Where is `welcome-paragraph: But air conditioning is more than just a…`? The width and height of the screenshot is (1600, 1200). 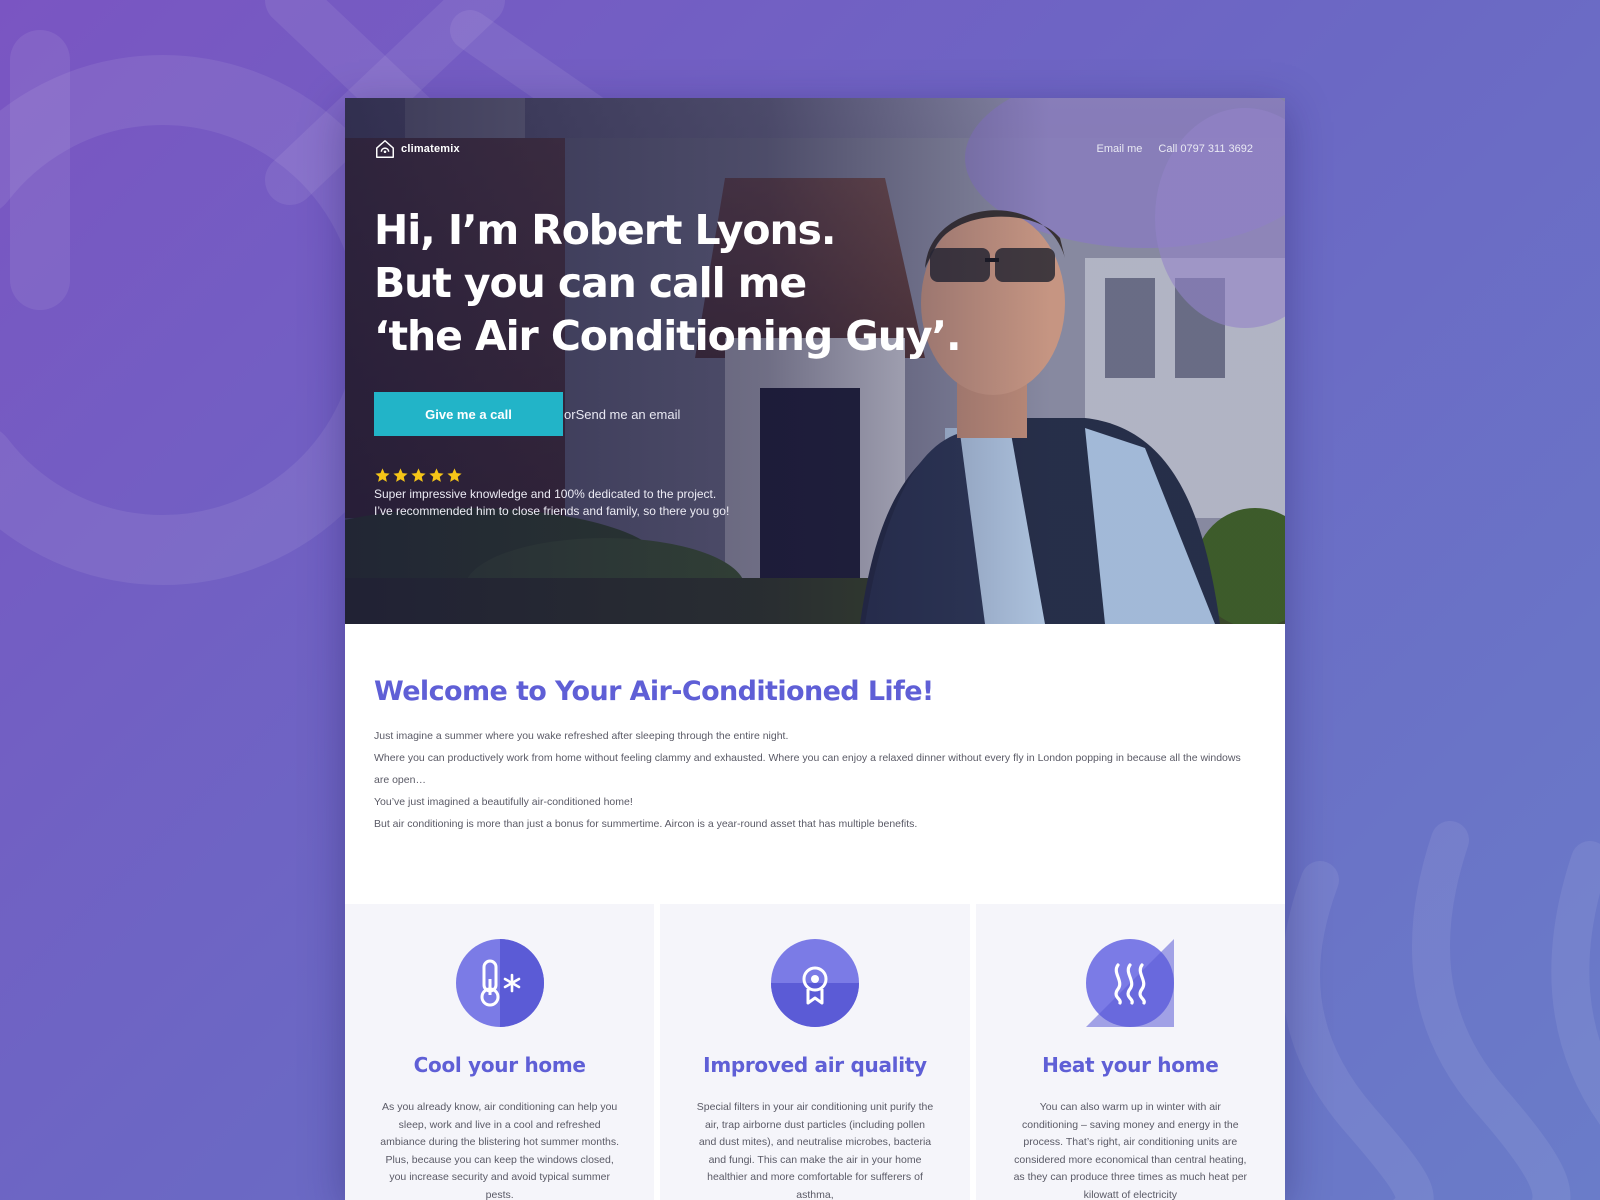 welcome-paragraph: But air conditioning is more than just a… is located at coordinates (646, 824).